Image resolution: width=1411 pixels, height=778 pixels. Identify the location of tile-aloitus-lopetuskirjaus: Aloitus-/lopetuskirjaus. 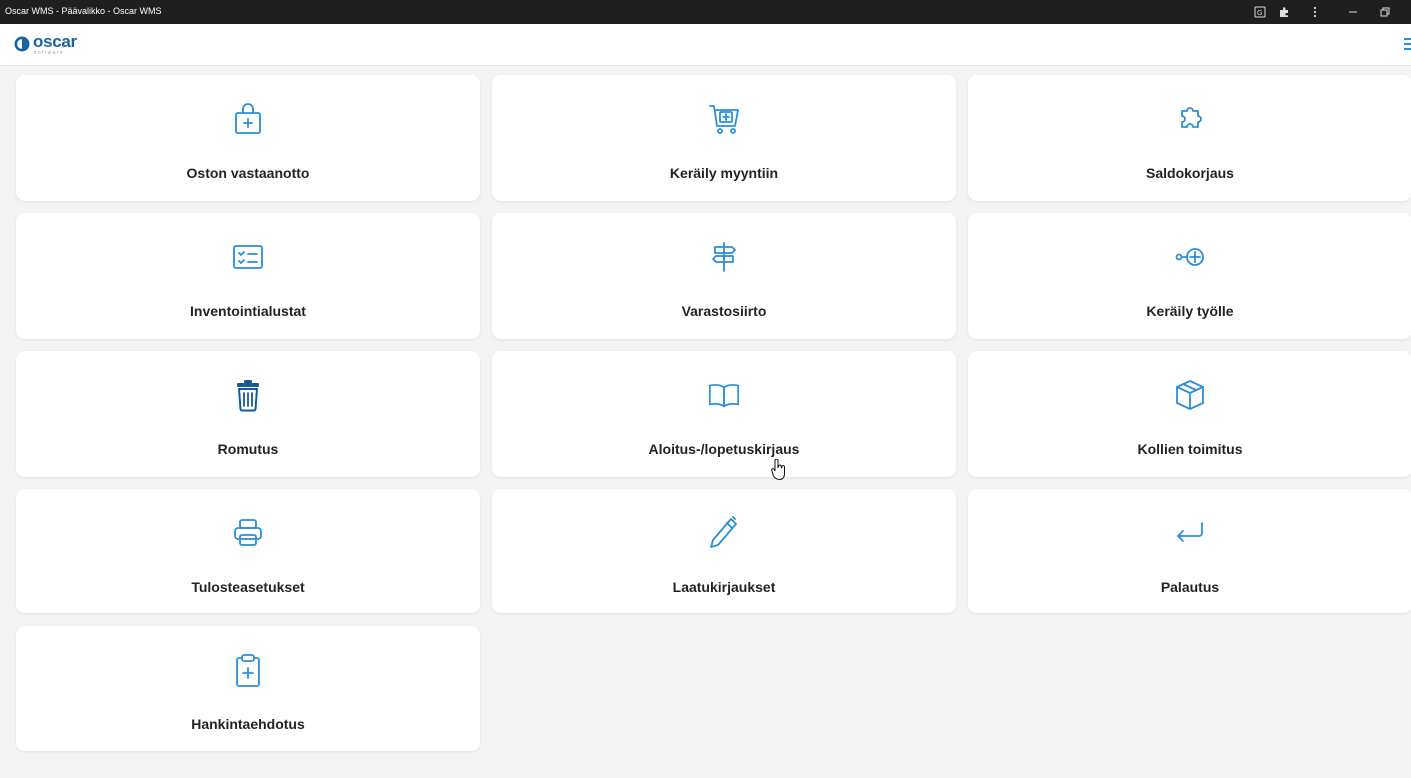
(724, 414).